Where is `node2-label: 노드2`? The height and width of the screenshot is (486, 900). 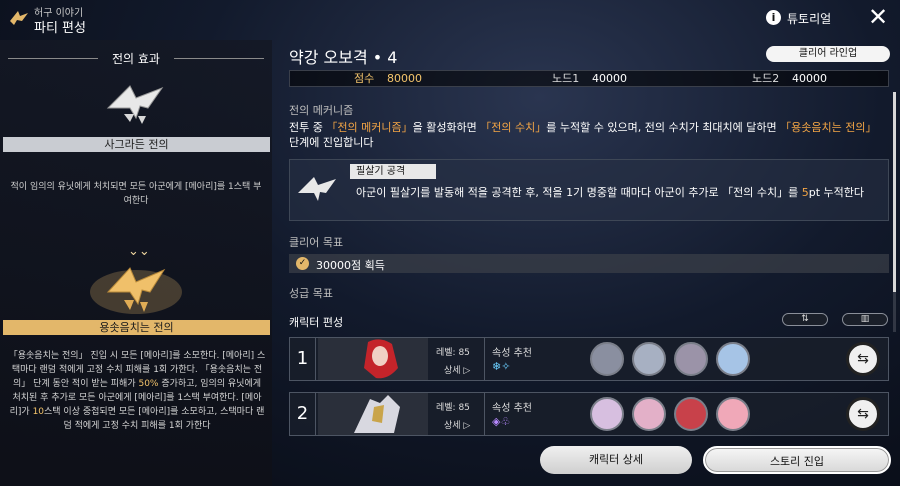 node2-label: 노드2 is located at coordinates (766, 78).